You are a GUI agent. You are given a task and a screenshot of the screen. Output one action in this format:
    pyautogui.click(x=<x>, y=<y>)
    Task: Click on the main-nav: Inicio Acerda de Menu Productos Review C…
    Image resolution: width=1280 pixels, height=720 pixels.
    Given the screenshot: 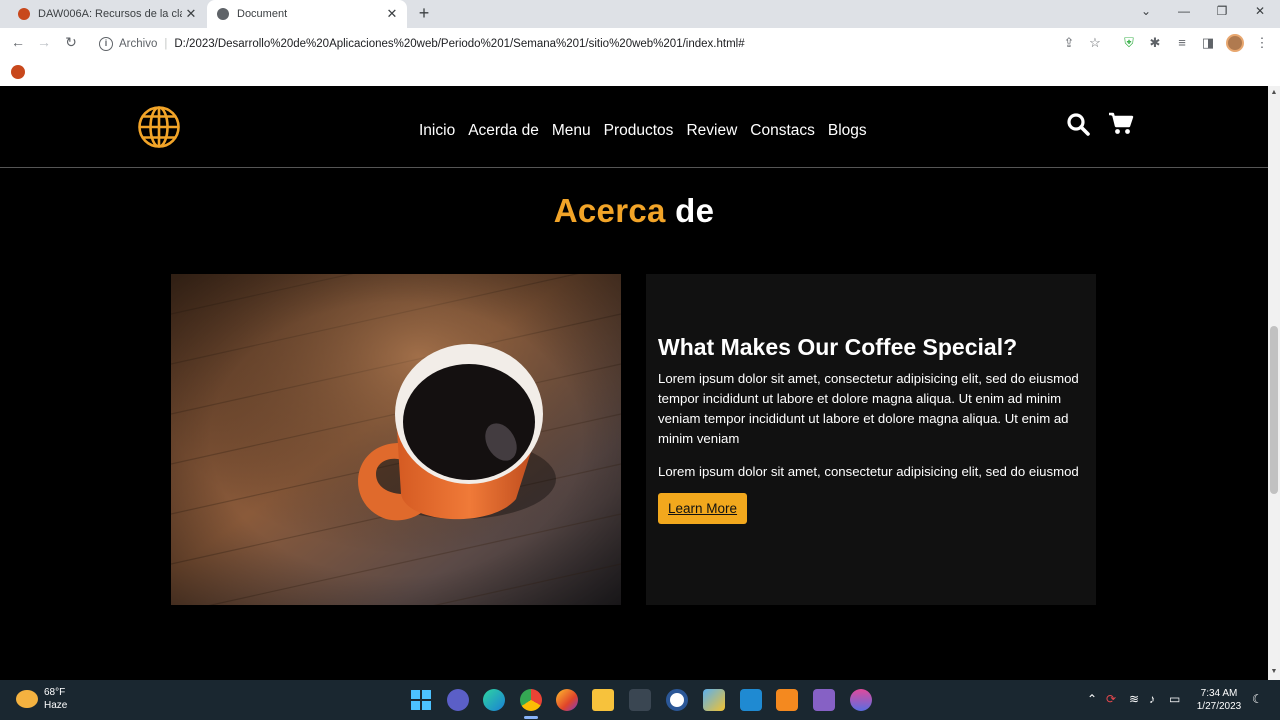 What is the action you would take?
    pyautogui.click(x=643, y=131)
    